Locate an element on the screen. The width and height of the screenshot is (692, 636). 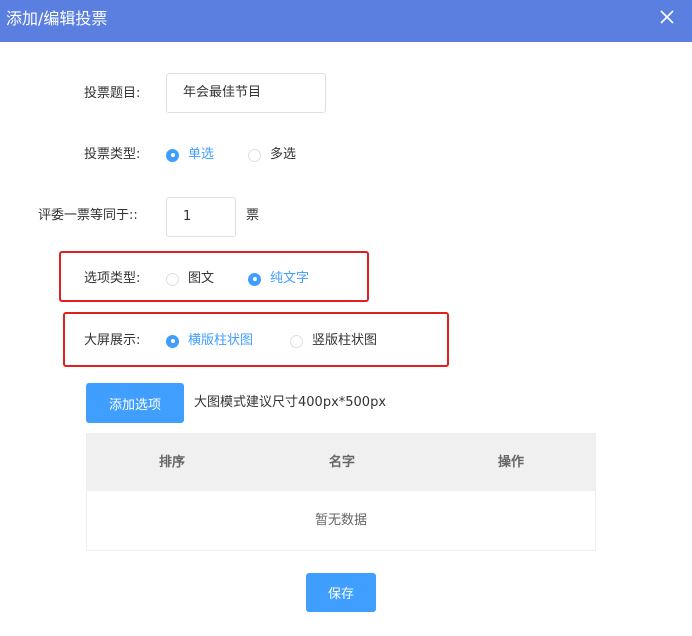
dialog-header: 添加/编辑投票 is located at coordinates (346, 21).